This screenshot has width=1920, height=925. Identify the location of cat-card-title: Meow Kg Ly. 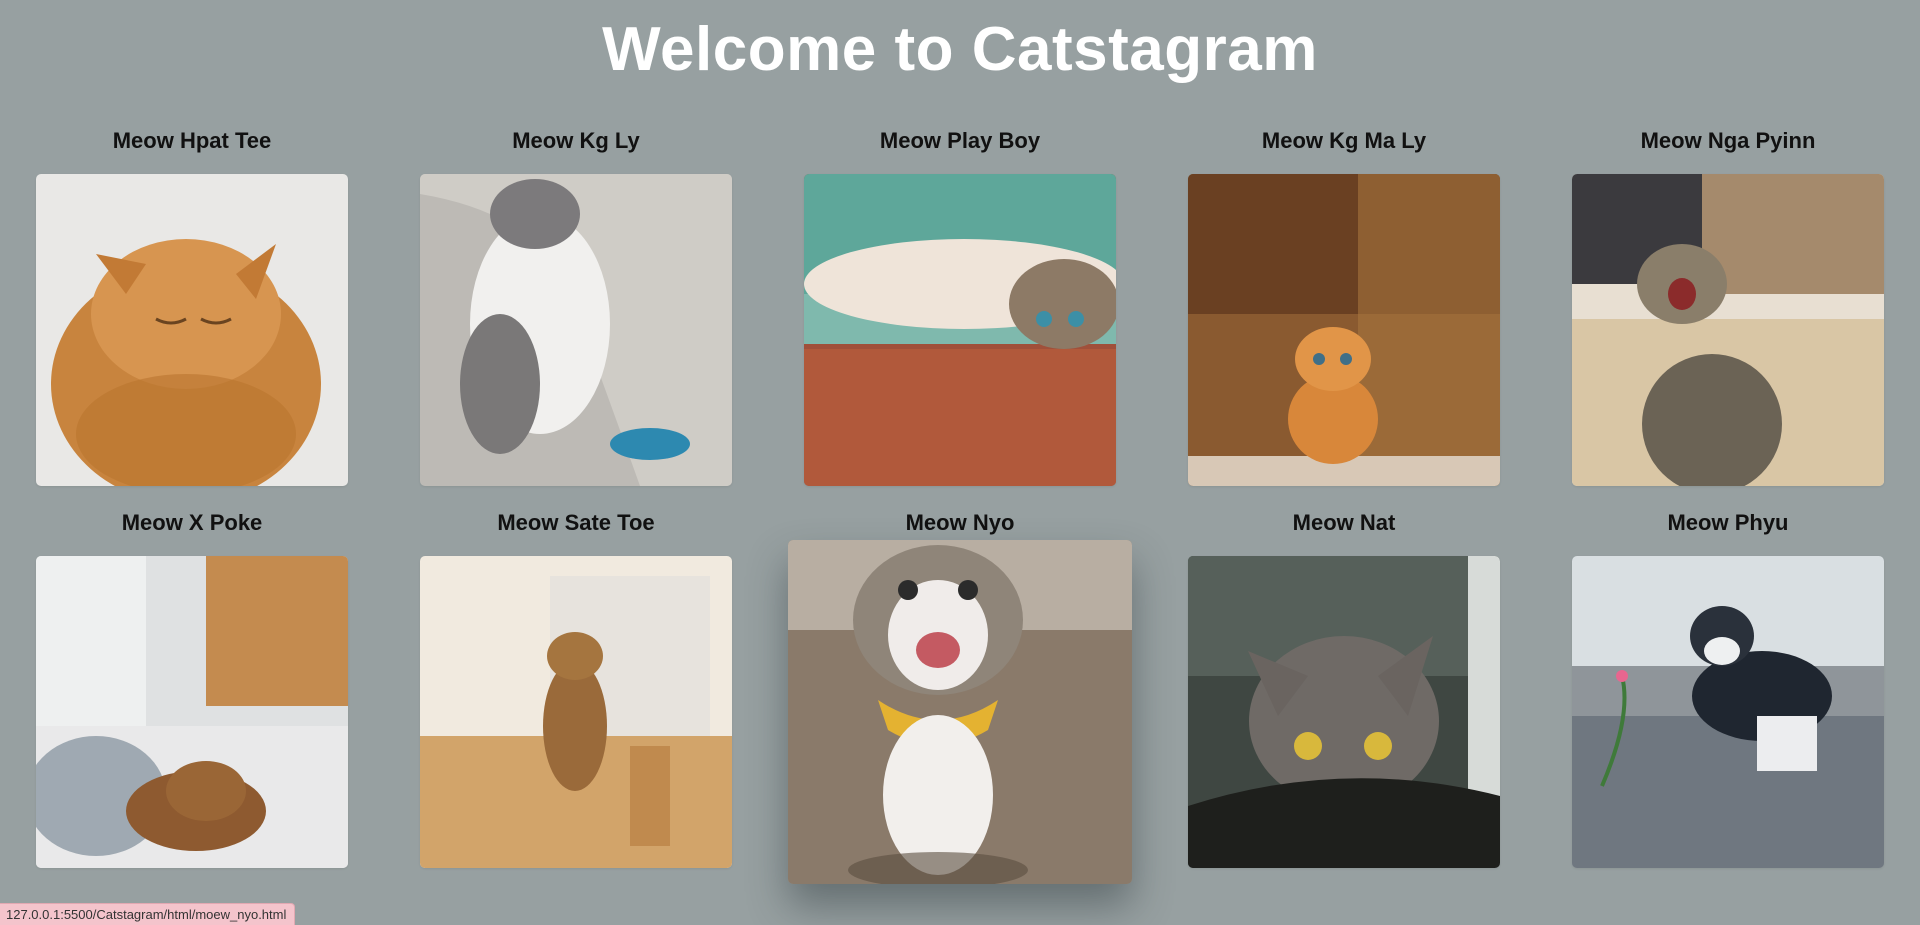
(576, 140).